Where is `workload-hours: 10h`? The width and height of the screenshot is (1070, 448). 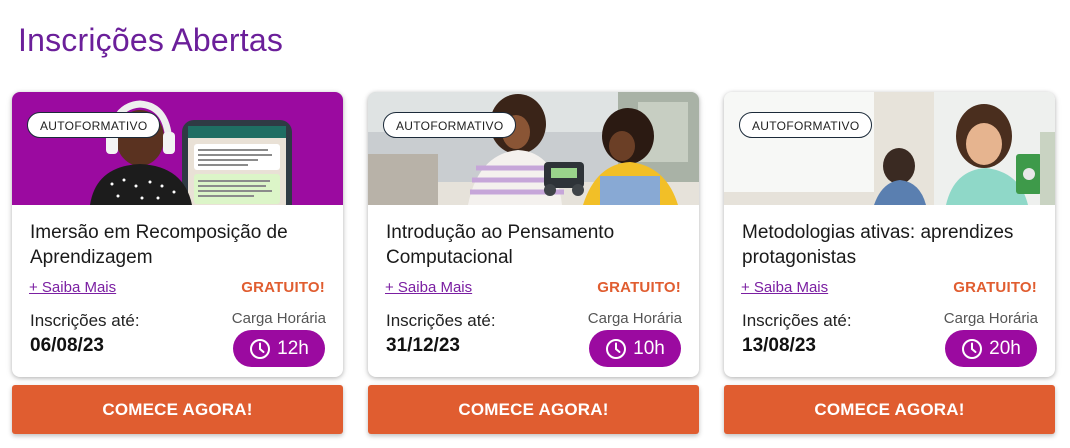
workload-hours: 10h is located at coordinates (649, 348).